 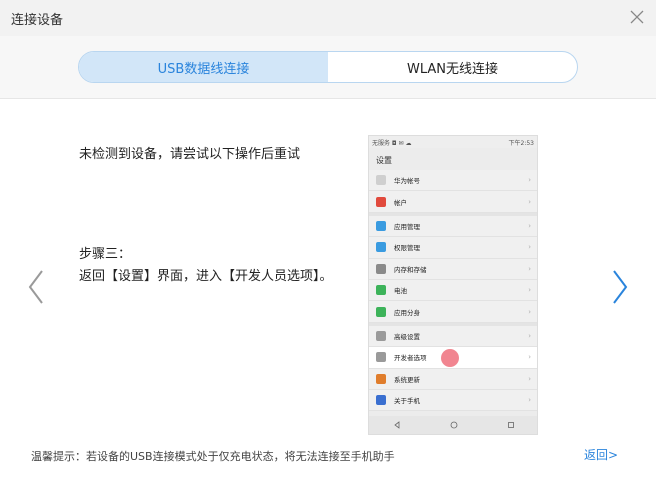 I want to click on update-icon, so click(x=381, y=378).